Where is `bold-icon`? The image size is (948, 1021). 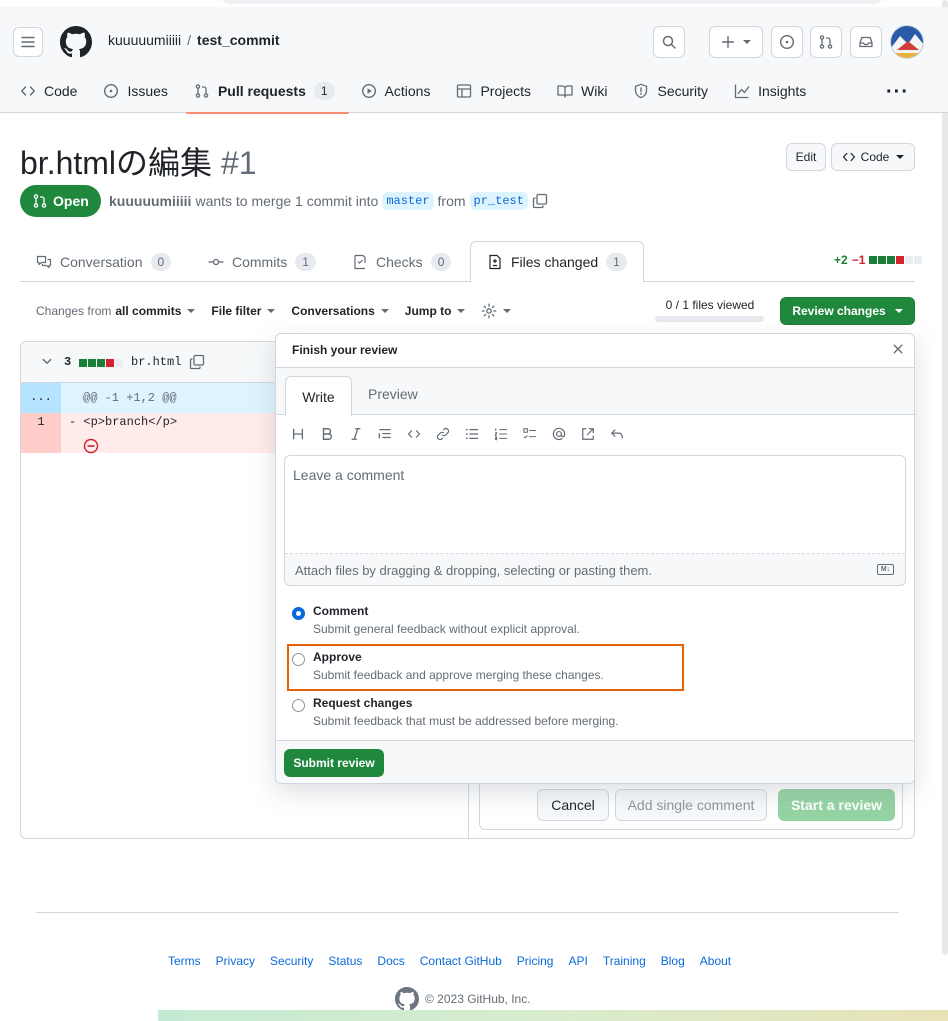
bold-icon is located at coordinates (327, 434).